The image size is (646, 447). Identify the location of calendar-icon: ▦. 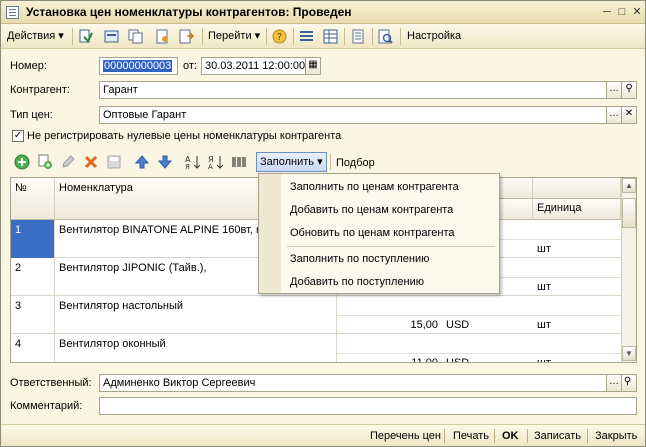
(313, 66).